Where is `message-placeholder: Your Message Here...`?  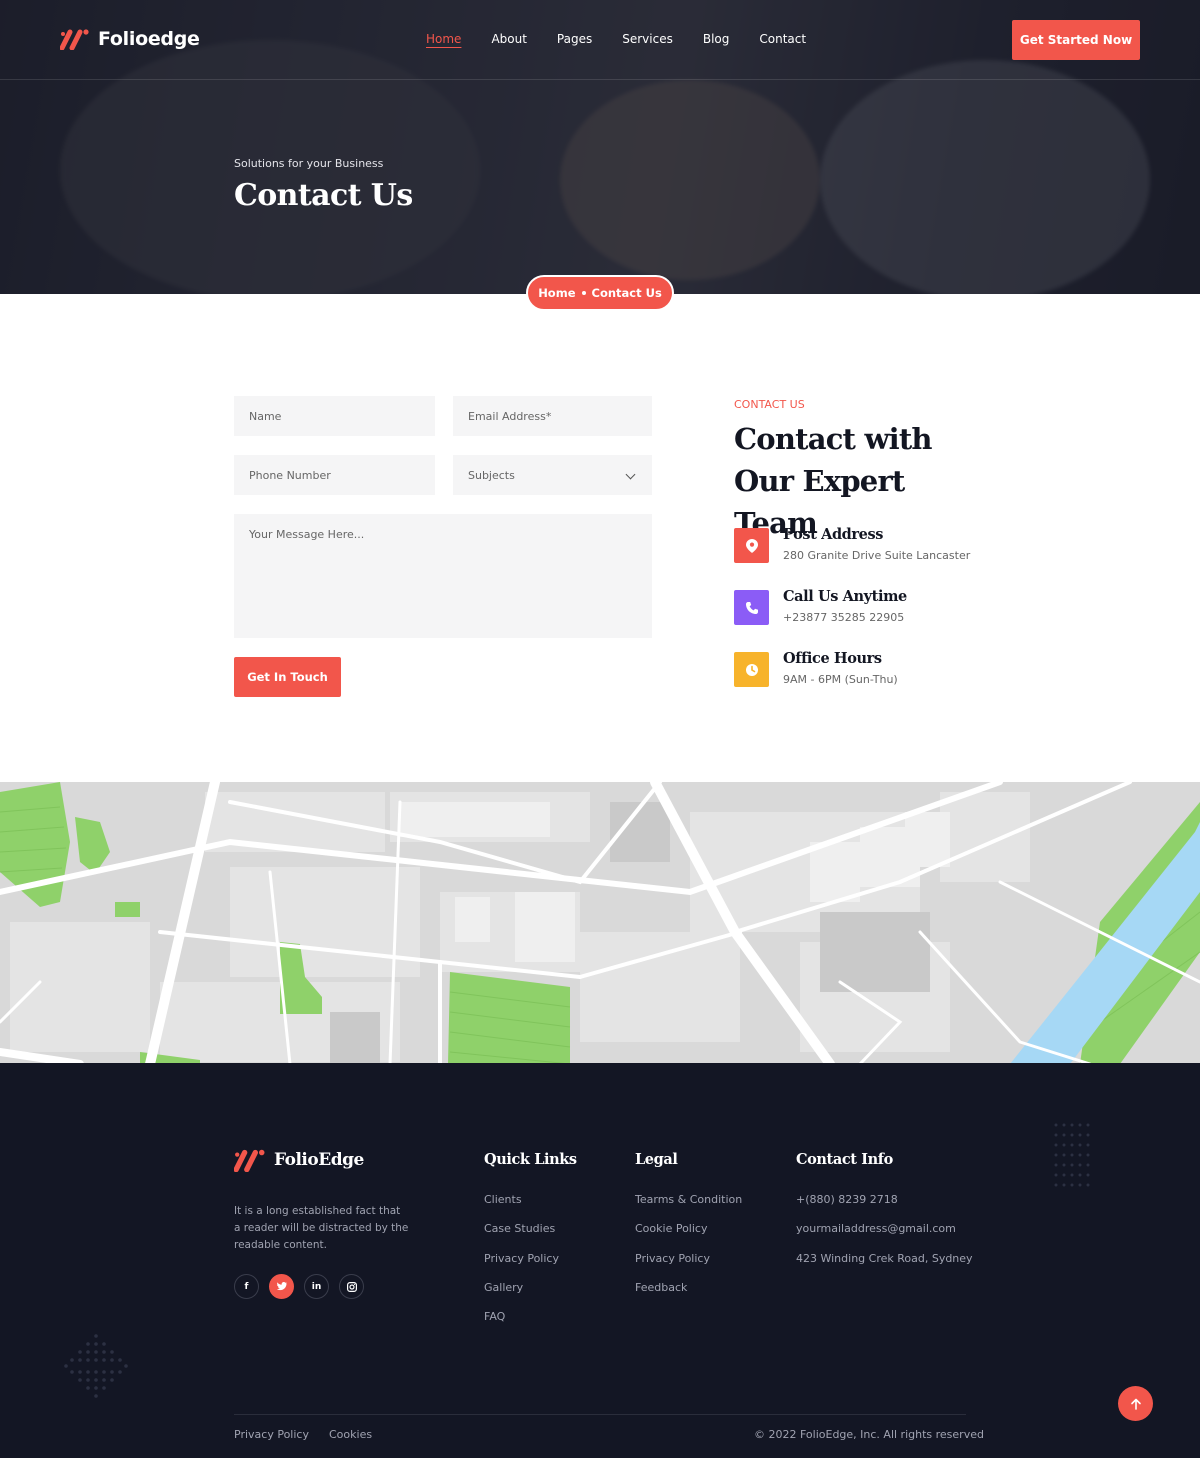 message-placeholder: Your Message Here... is located at coordinates (307, 534).